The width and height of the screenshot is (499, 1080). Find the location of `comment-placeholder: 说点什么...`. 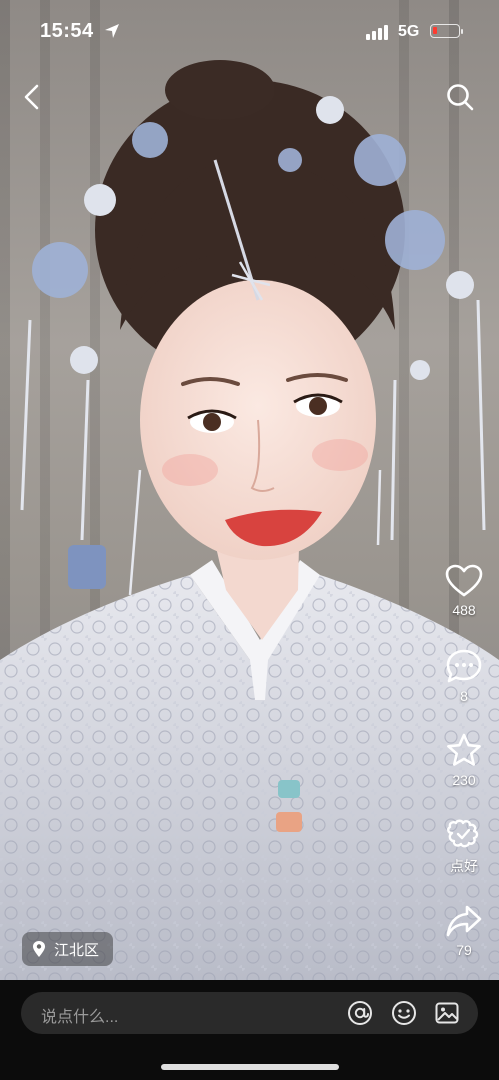

comment-placeholder: 说点什么... is located at coordinates (80, 1017).